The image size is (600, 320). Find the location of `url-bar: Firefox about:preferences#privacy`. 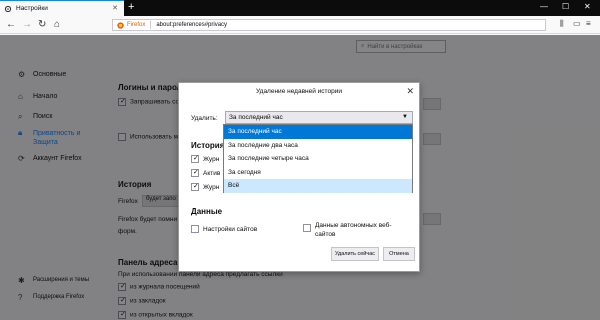

url-bar: Firefox about:preferences#privacy is located at coordinates (329, 25).